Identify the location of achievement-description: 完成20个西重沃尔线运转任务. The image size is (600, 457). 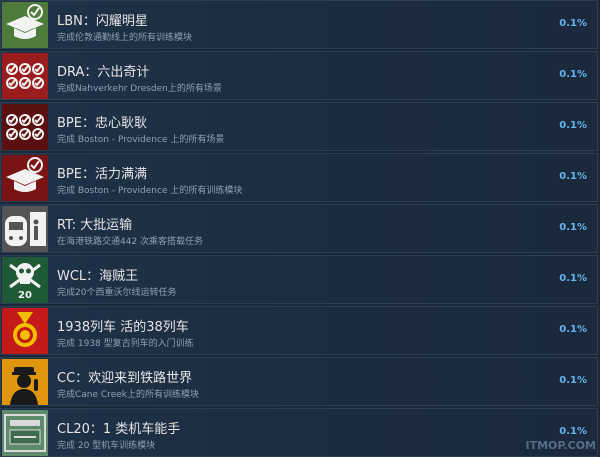
(117, 293).